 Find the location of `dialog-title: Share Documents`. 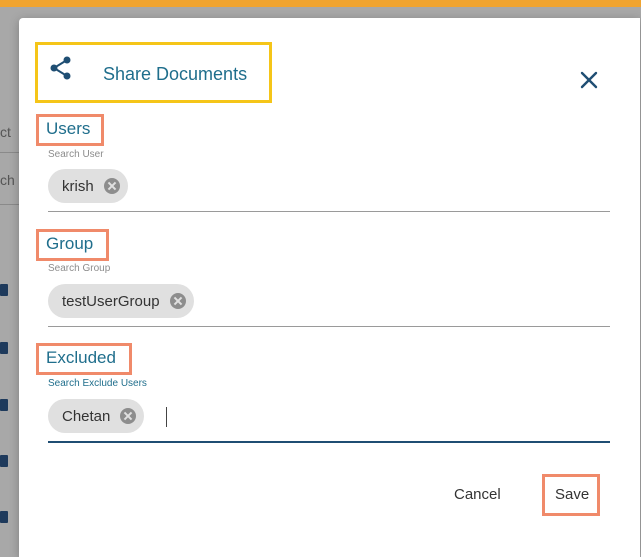

dialog-title: Share Documents is located at coordinates (175, 74).